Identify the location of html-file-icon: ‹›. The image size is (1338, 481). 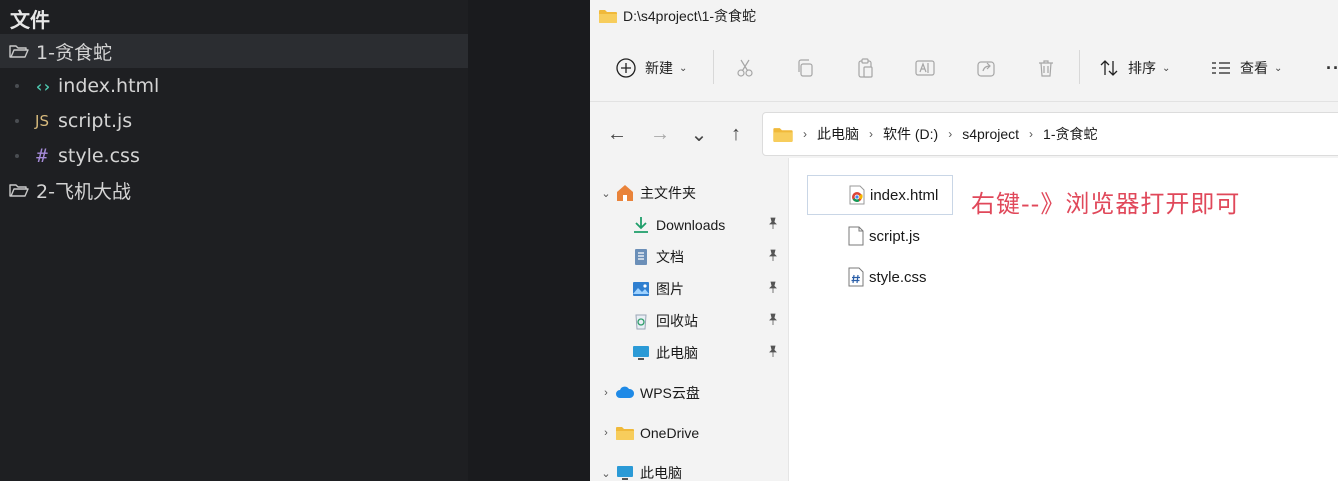
(42, 86).